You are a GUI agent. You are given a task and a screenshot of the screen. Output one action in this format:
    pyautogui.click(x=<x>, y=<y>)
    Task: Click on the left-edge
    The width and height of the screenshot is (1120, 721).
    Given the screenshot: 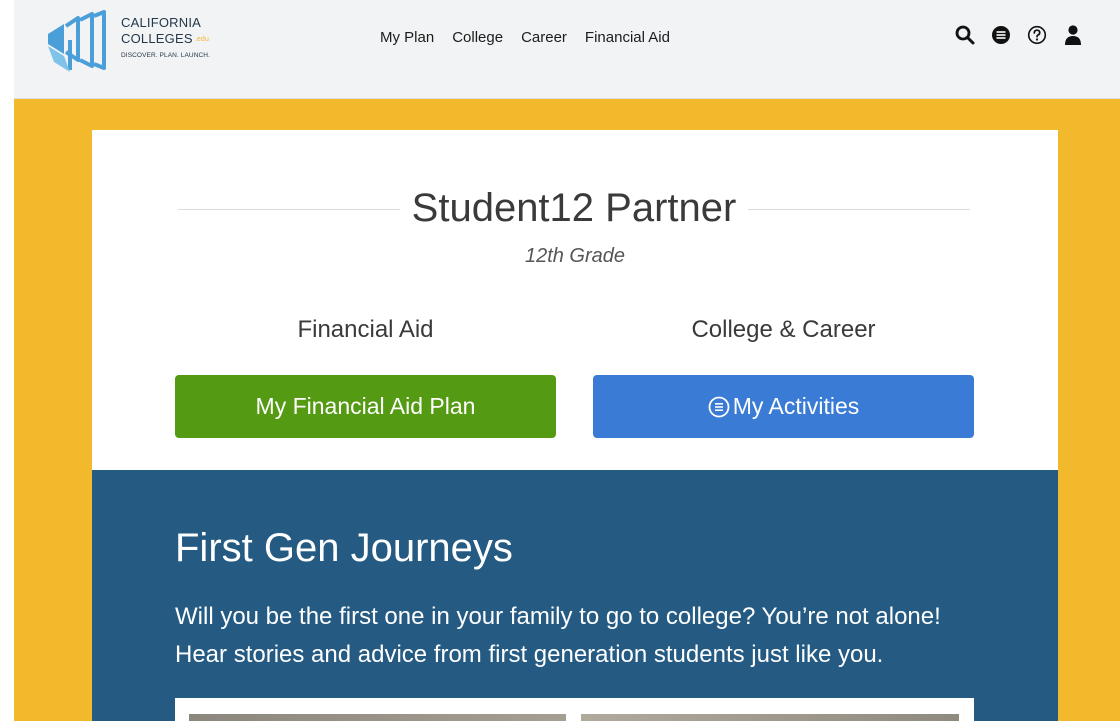 What is the action you would take?
    pyautogui.click(x=7, y=360)
    